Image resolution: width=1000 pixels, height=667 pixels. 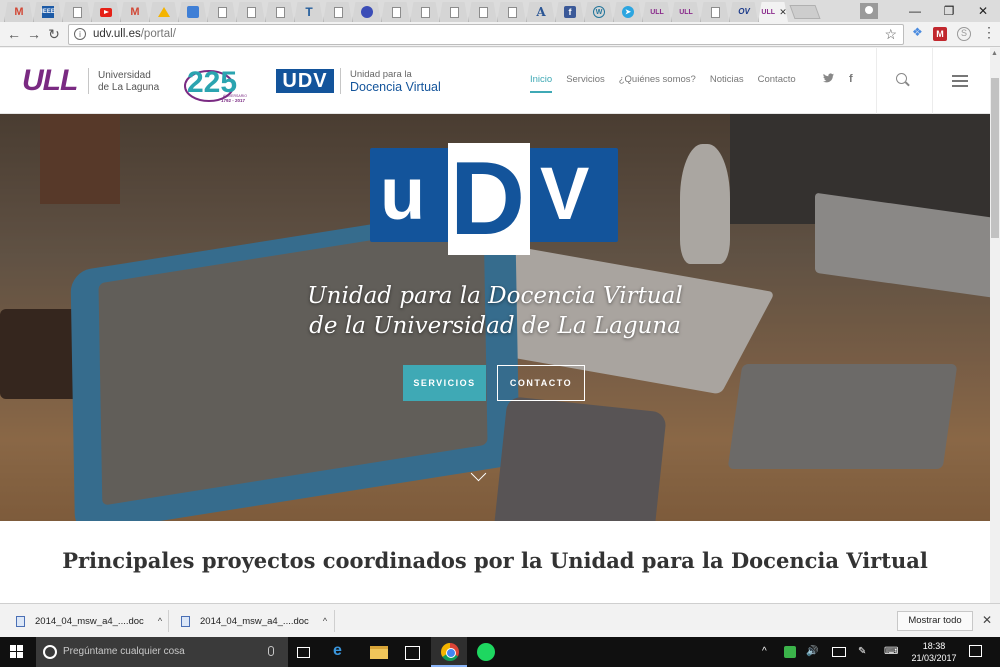 I want to click on hero-logo-u: u, so click(x=403, y=193).